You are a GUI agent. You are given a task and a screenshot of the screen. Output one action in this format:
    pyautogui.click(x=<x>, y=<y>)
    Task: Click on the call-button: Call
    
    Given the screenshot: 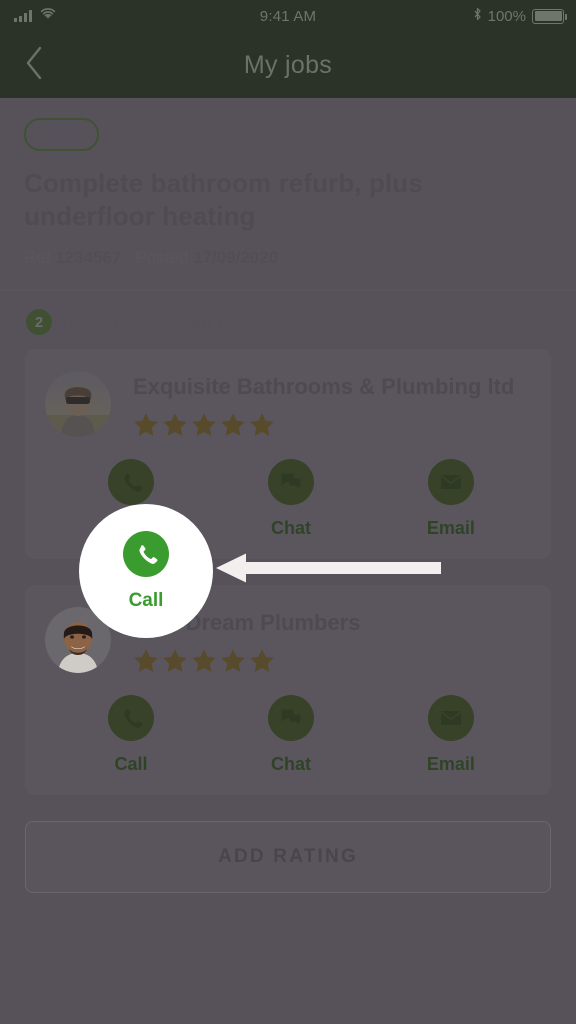 What is the action you would take?
    pyautogui.click(x=131, y=735)
    